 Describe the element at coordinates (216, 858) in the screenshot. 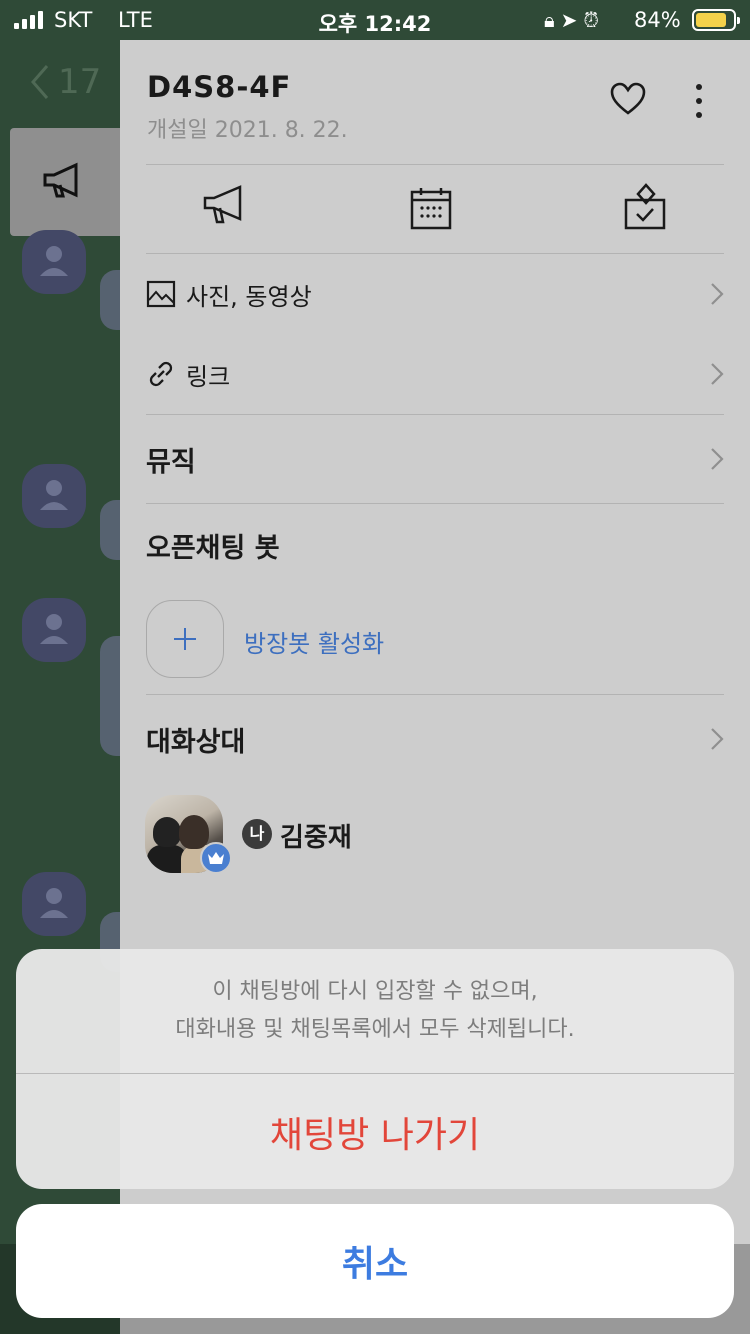

I see `crown-icon` at that location.